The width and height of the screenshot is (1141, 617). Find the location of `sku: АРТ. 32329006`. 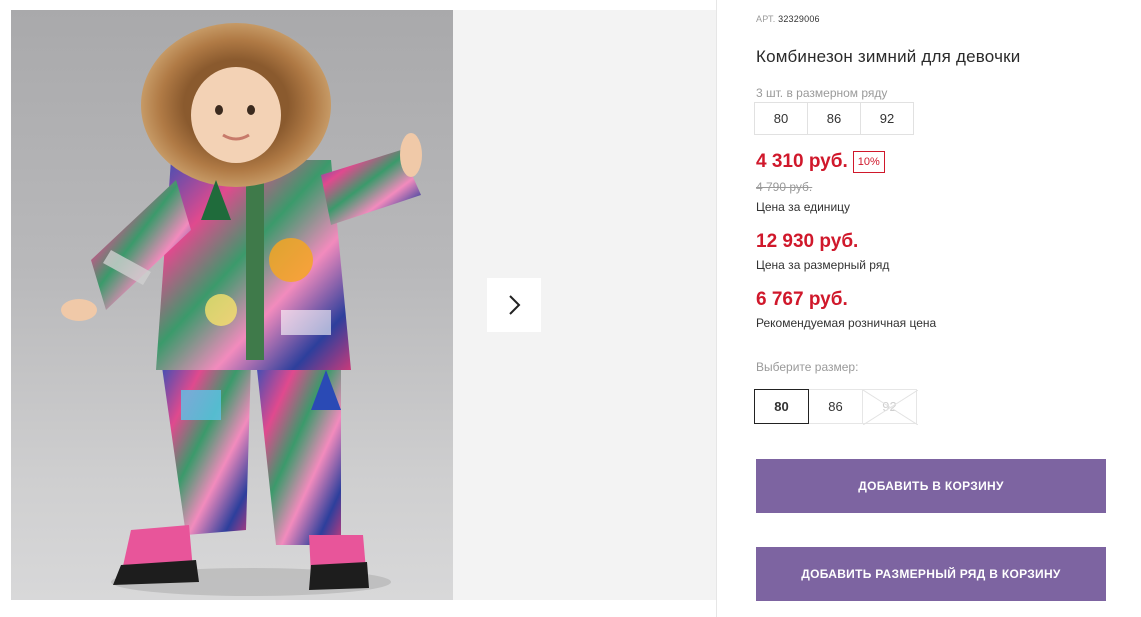

sku: АРТ. 32329006 is located at coordinates (788, 19).